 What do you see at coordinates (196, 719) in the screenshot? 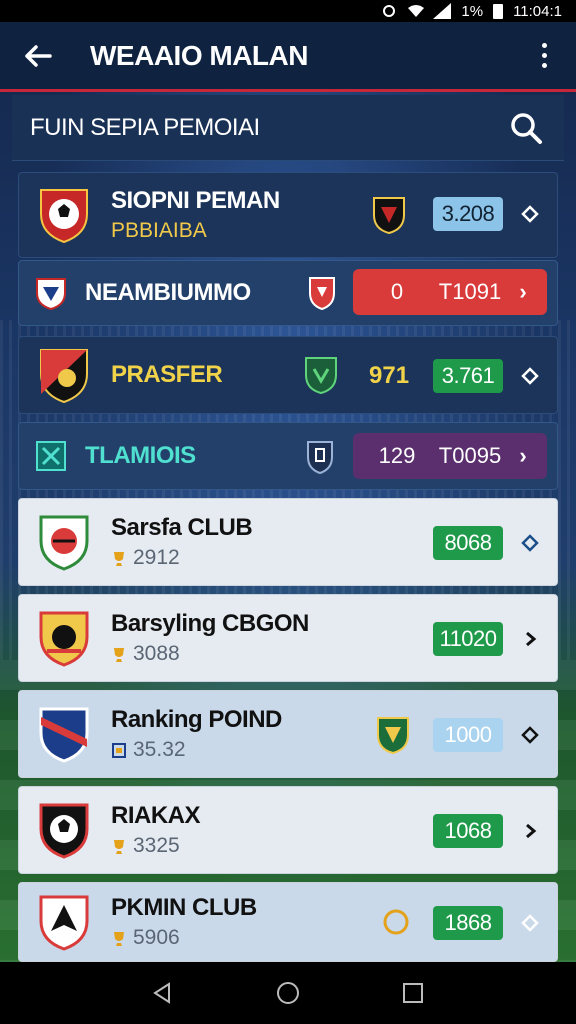
I see `team-name: Ranking POIND` at bounding box center [196, 719].